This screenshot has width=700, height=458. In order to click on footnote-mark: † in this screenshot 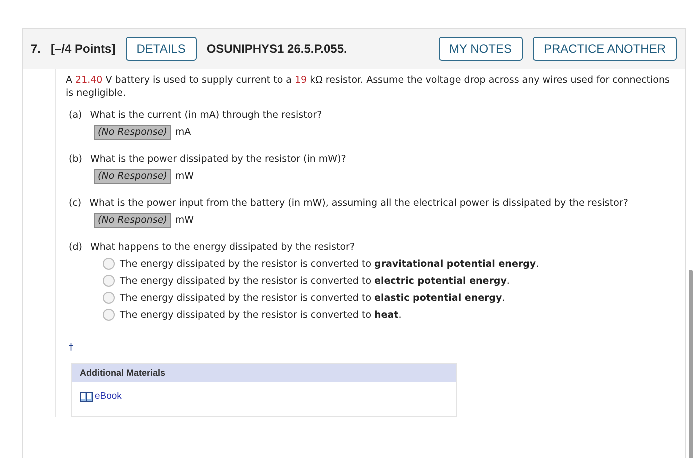, I will do `click(71, 348)`.